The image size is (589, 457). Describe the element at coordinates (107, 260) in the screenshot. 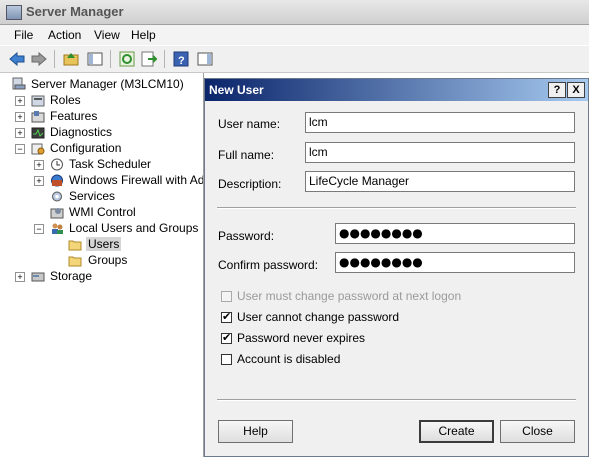

I see `tree-item-groups: Groups` at that location.